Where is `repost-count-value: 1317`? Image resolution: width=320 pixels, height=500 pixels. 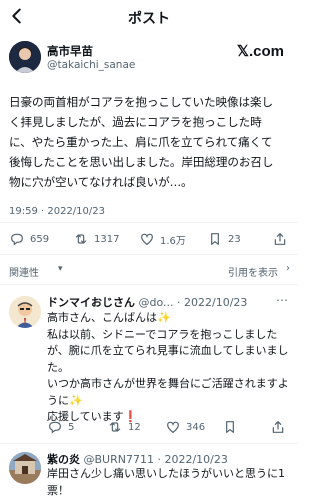
repost-count-value: 1317 is located at coordinates (107, 239).